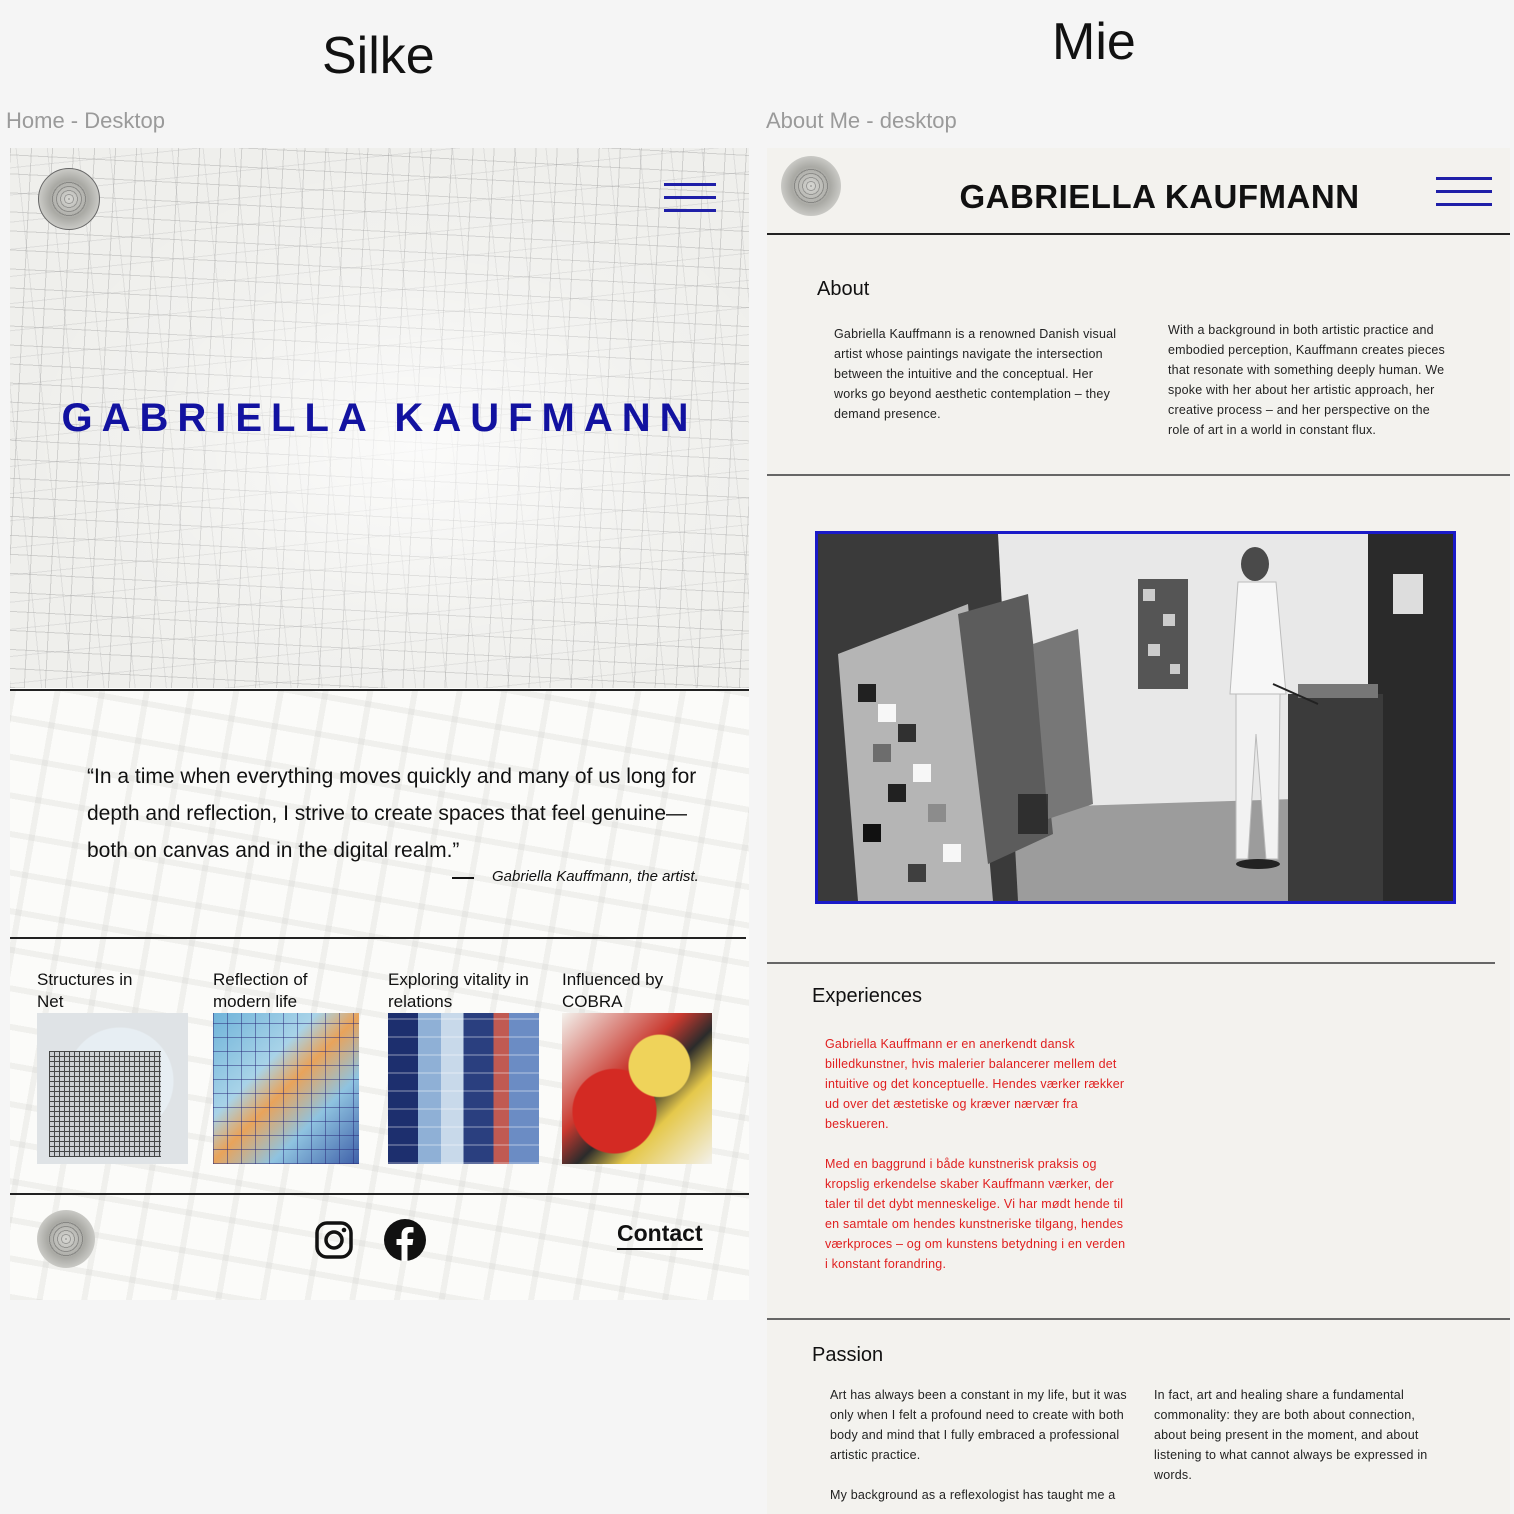 This screenshot has height=1514, width=1514. I want to click on studio-photo-illustration, so click(1135, 717).